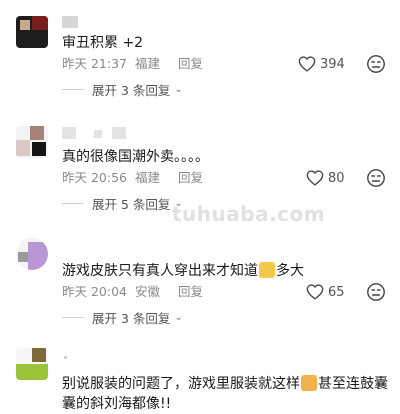 This screenshot has width=400, height=414. What do you see at coordinates (32, 364) in the screenshot?
I see `avatar` at bounding box center [32, 364].